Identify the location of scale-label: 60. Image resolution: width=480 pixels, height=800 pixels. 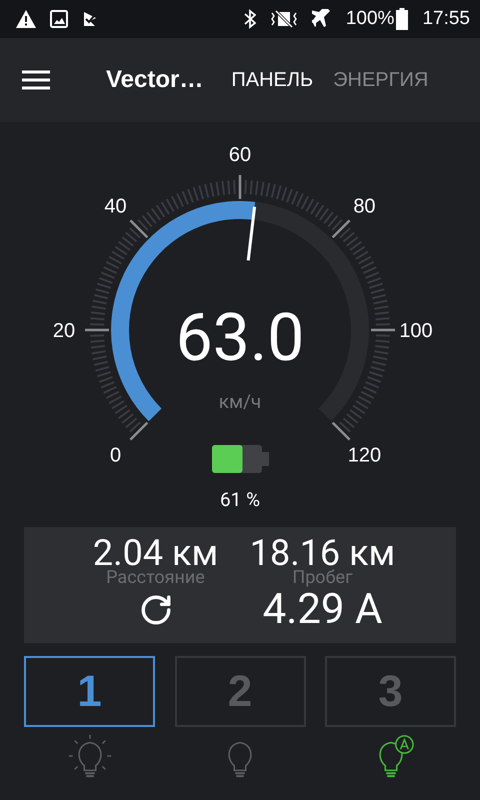
(240, 155).